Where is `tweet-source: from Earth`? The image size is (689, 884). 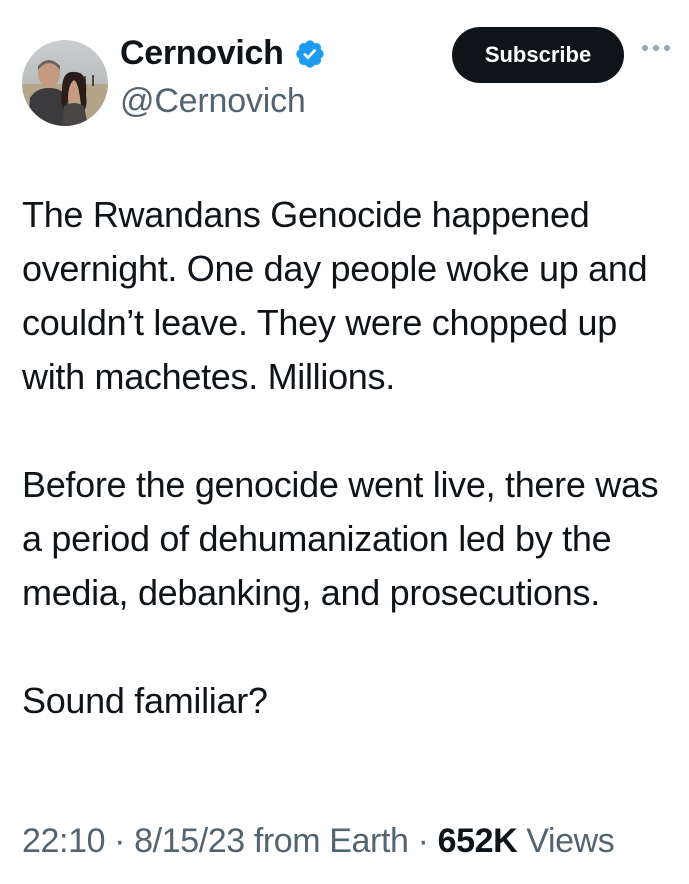 tweet-source: from Earth is located at coordinates (331, 841).